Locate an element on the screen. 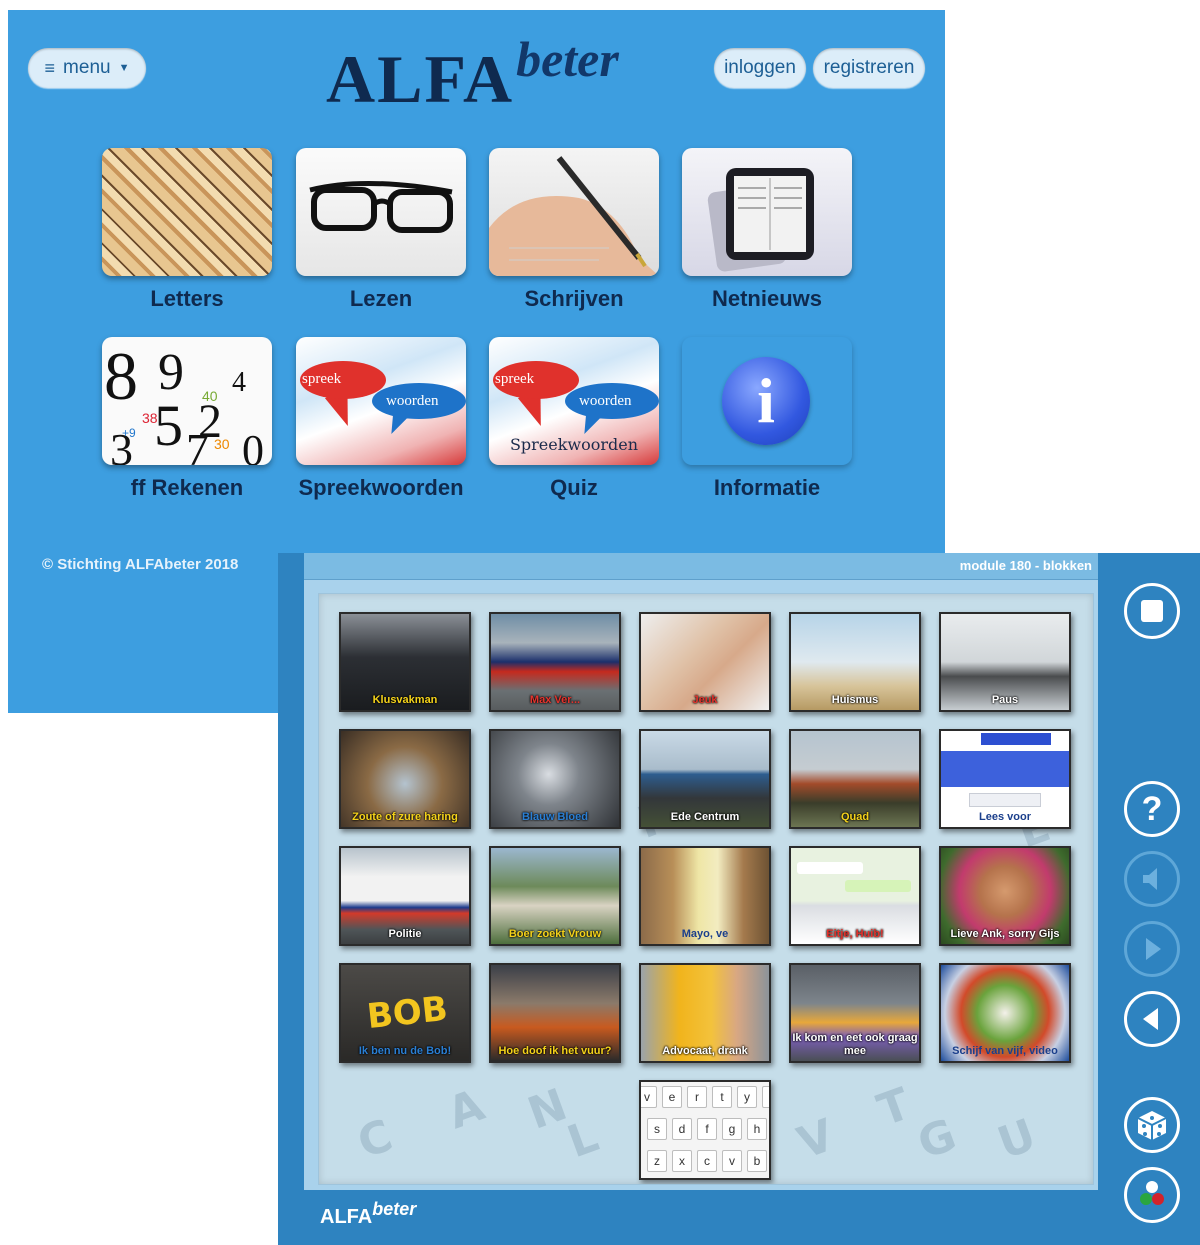 This screenshot has height=1245, width=1200. item-eet-mee: Ik kom en eet ook graag mee is located at coordinates (855, 1013).